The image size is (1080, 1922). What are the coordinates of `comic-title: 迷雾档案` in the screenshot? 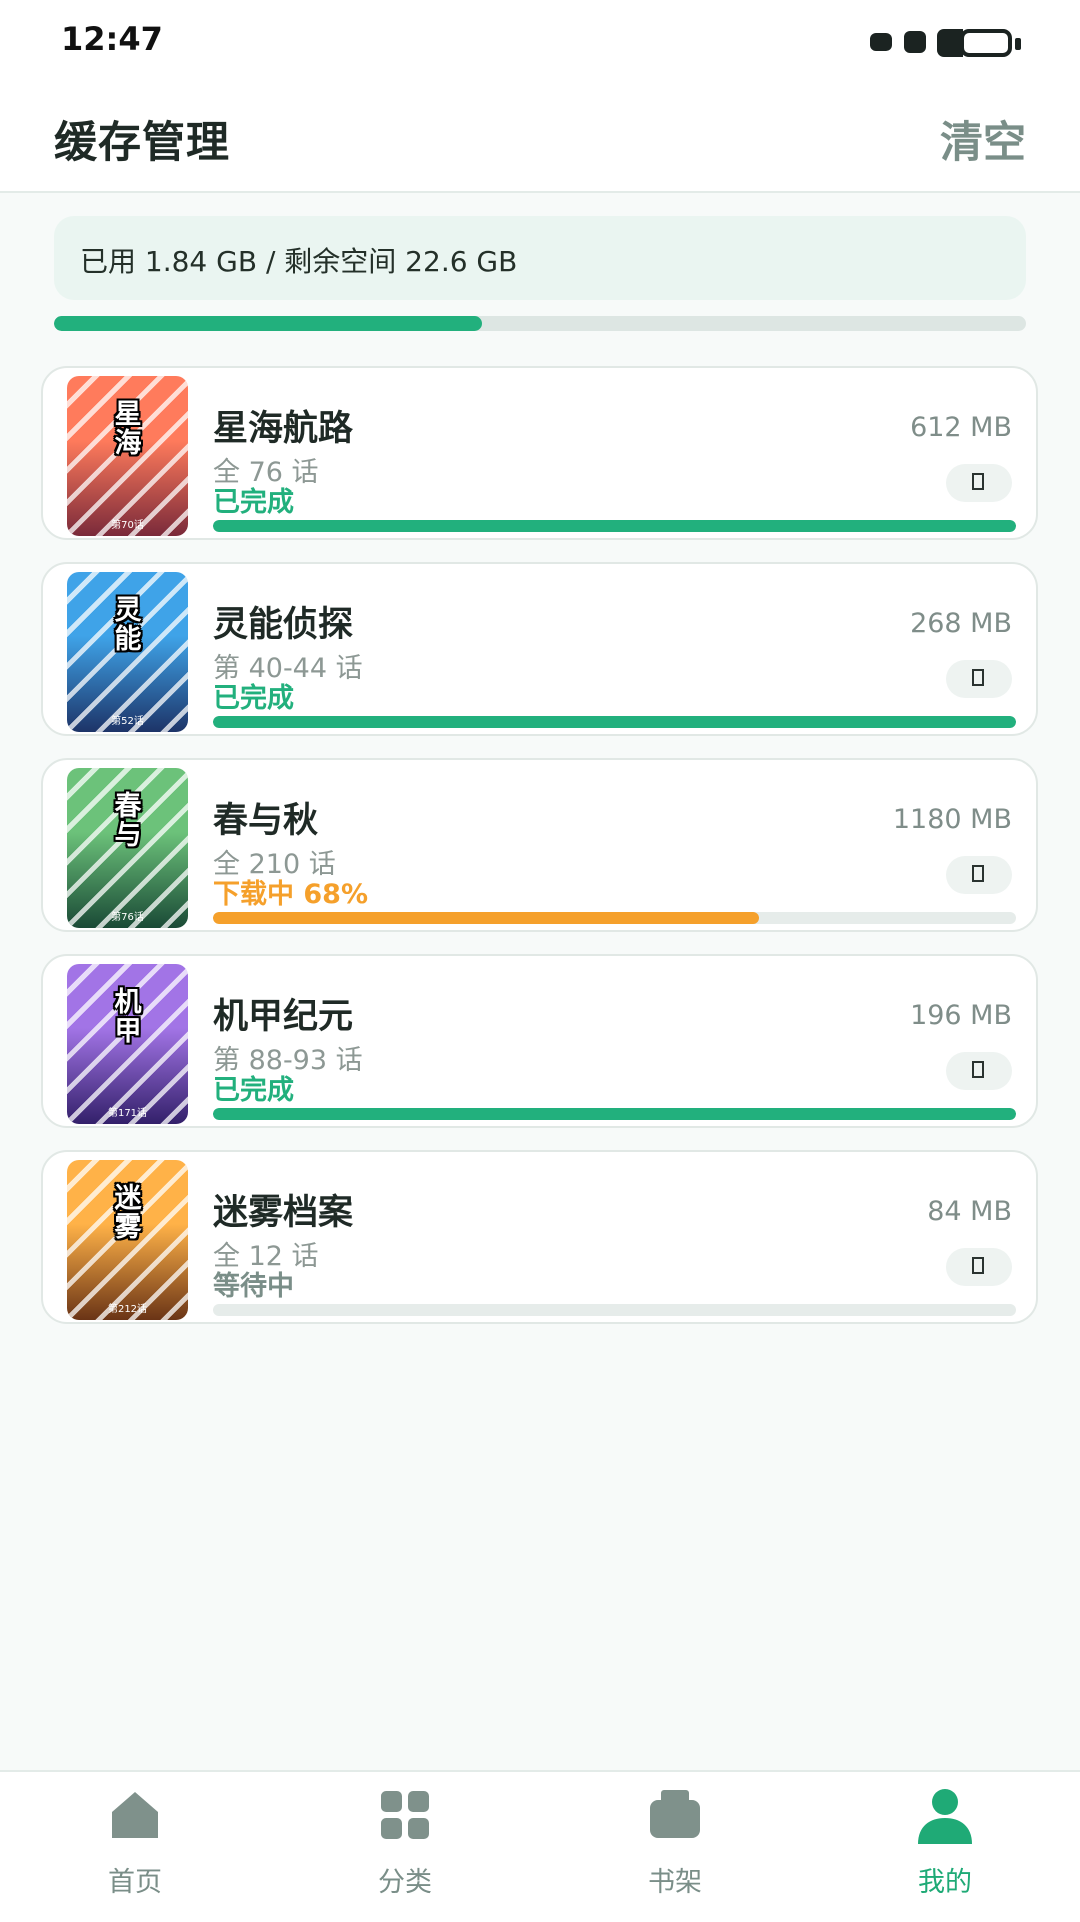 It's located at (283, 1213).